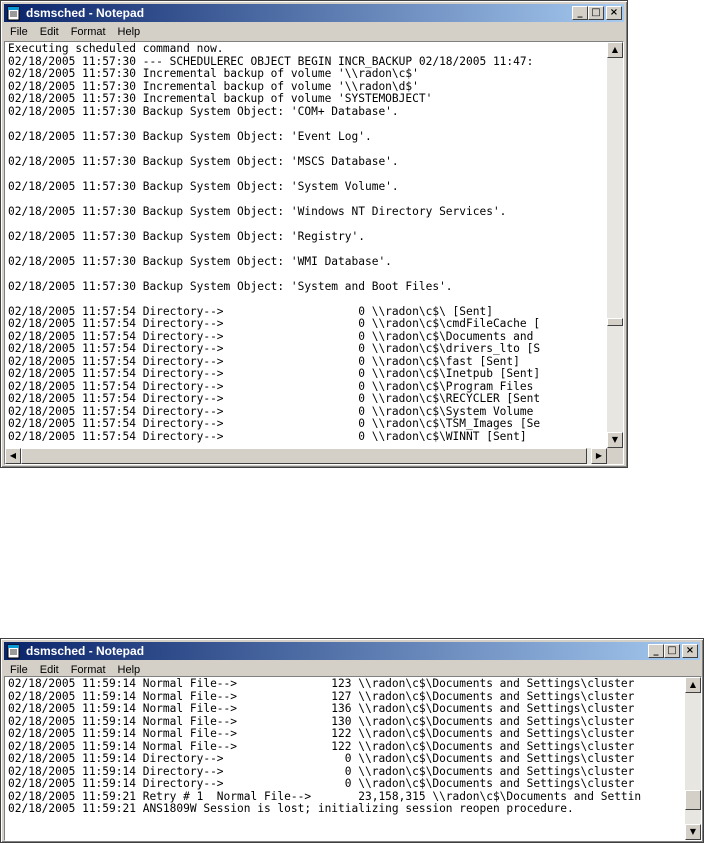  Describe the element at coordinates (49, 32) in the screenshot. I see `menu-edit: Edit` at that location.